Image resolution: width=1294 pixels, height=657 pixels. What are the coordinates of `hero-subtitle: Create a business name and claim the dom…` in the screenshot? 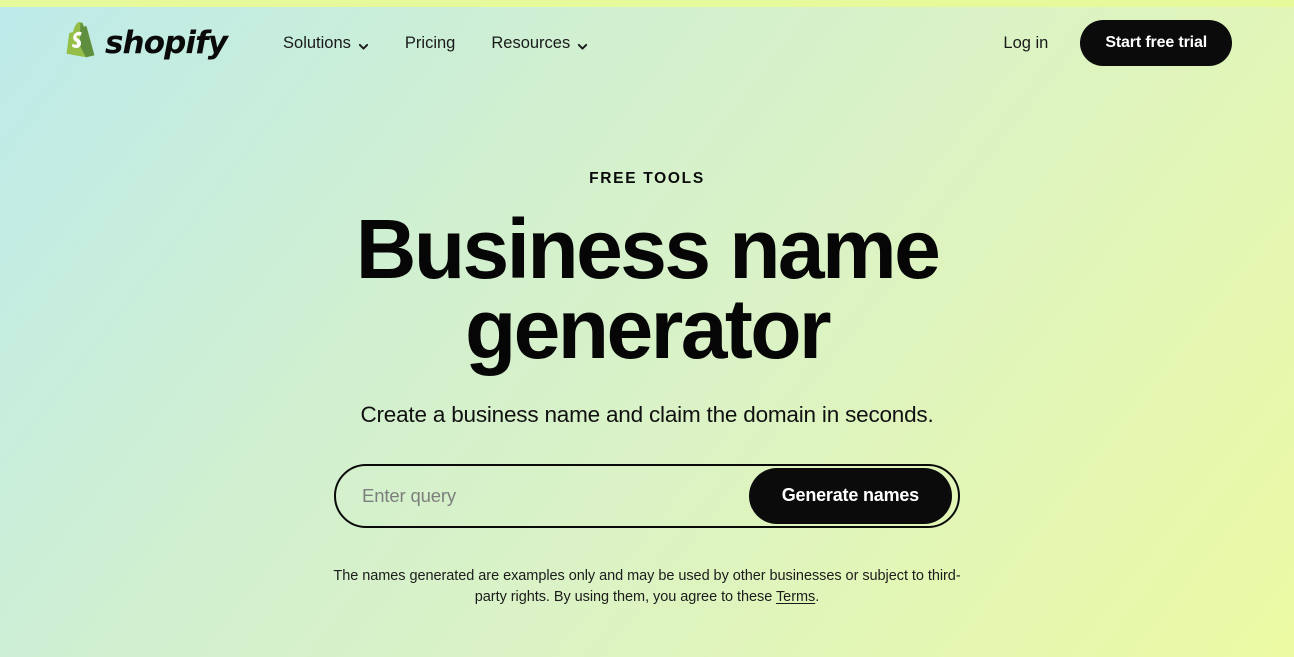 It's located at (647, 414).